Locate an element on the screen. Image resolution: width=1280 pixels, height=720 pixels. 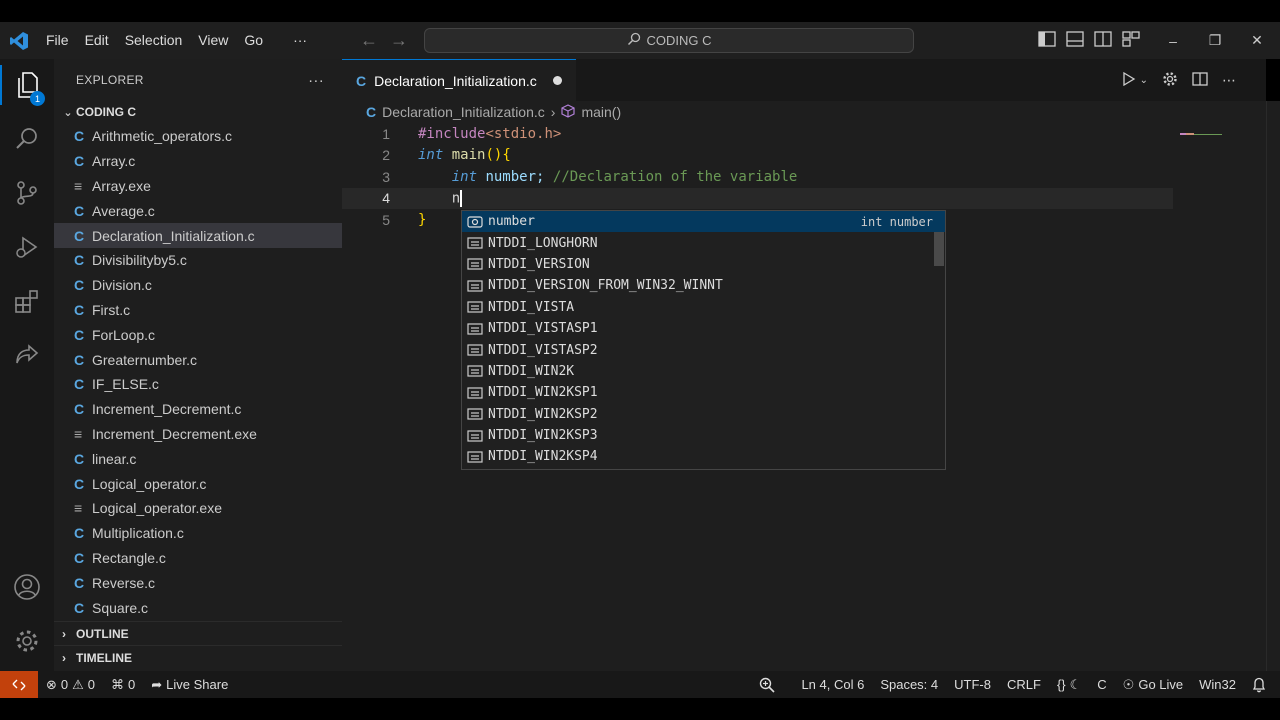
remote-indicator-icon is located at coordinates (19, 684).